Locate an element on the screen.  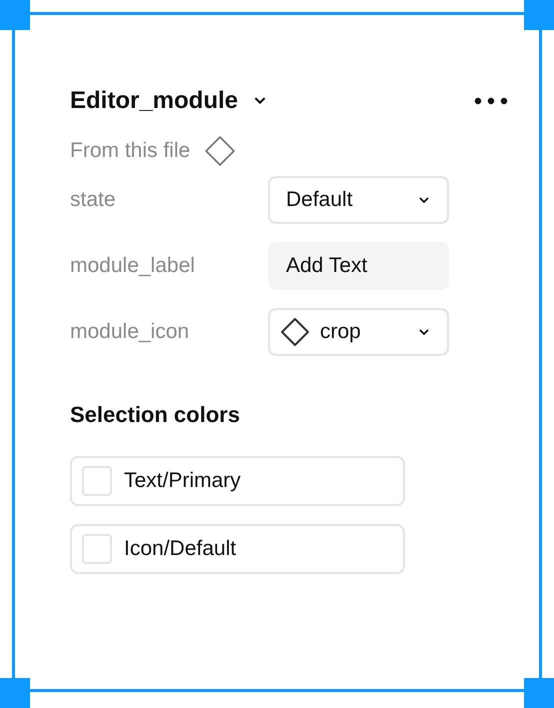
color-name: Text/Primary is located at coordinates (182, 481).